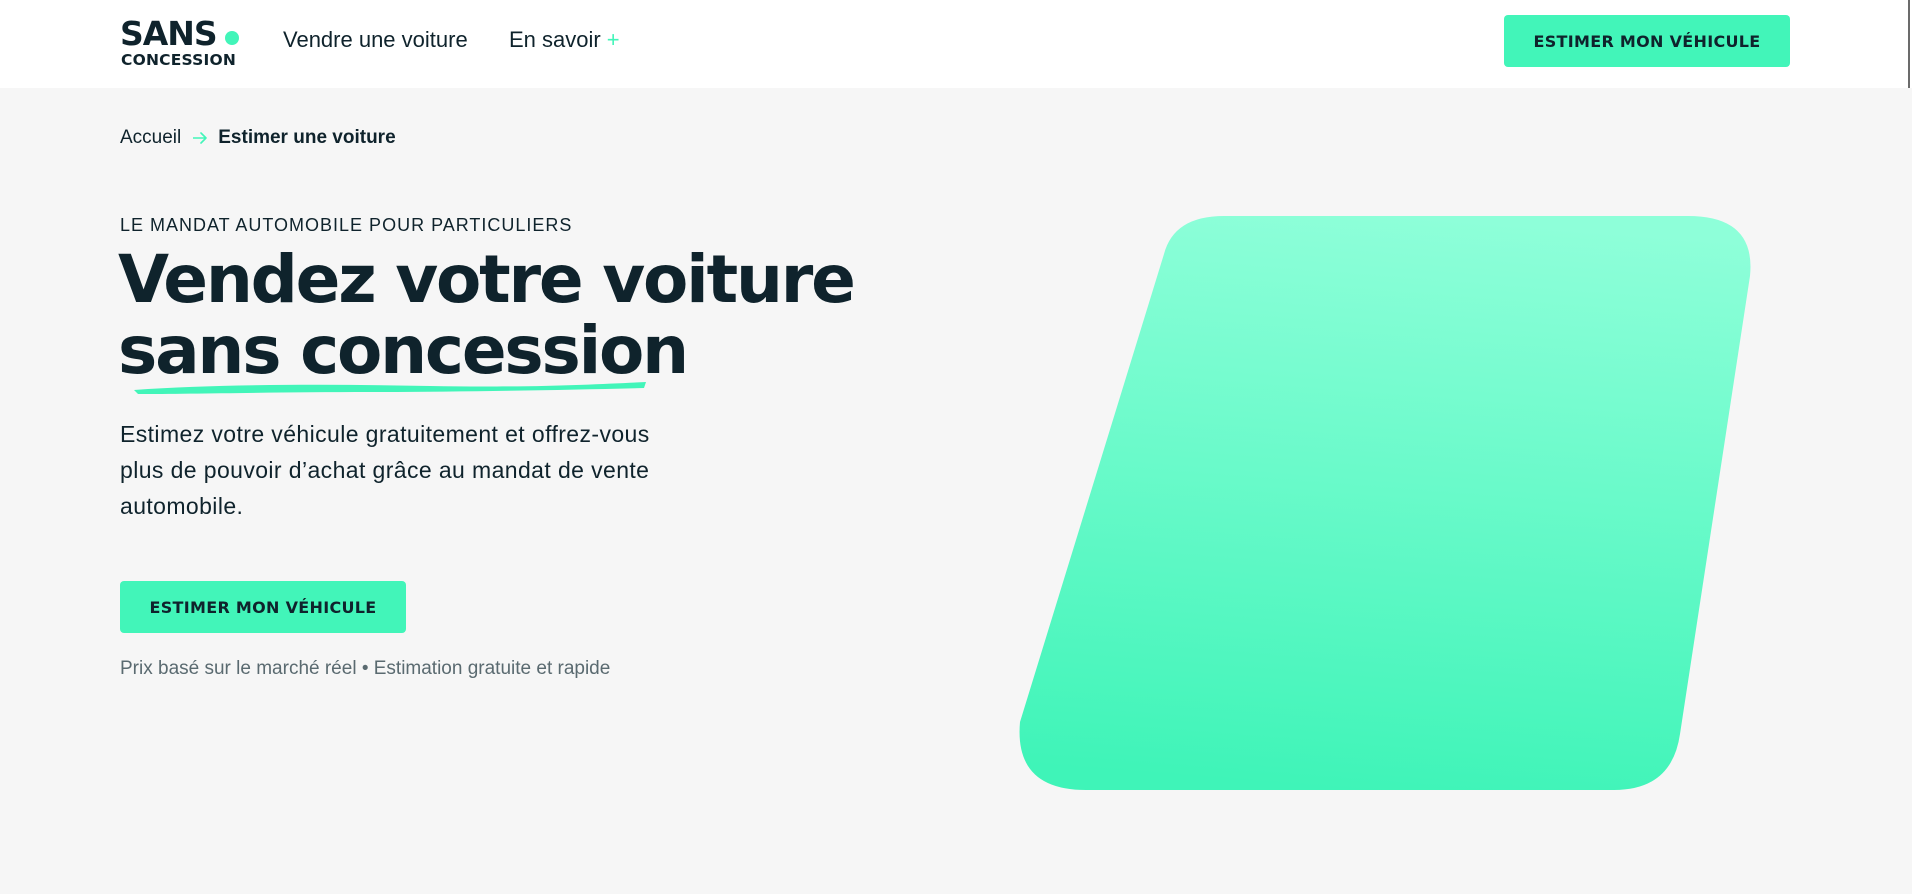  I want to click on logo-mark: SANS CONCESSION, so click(179, 41).